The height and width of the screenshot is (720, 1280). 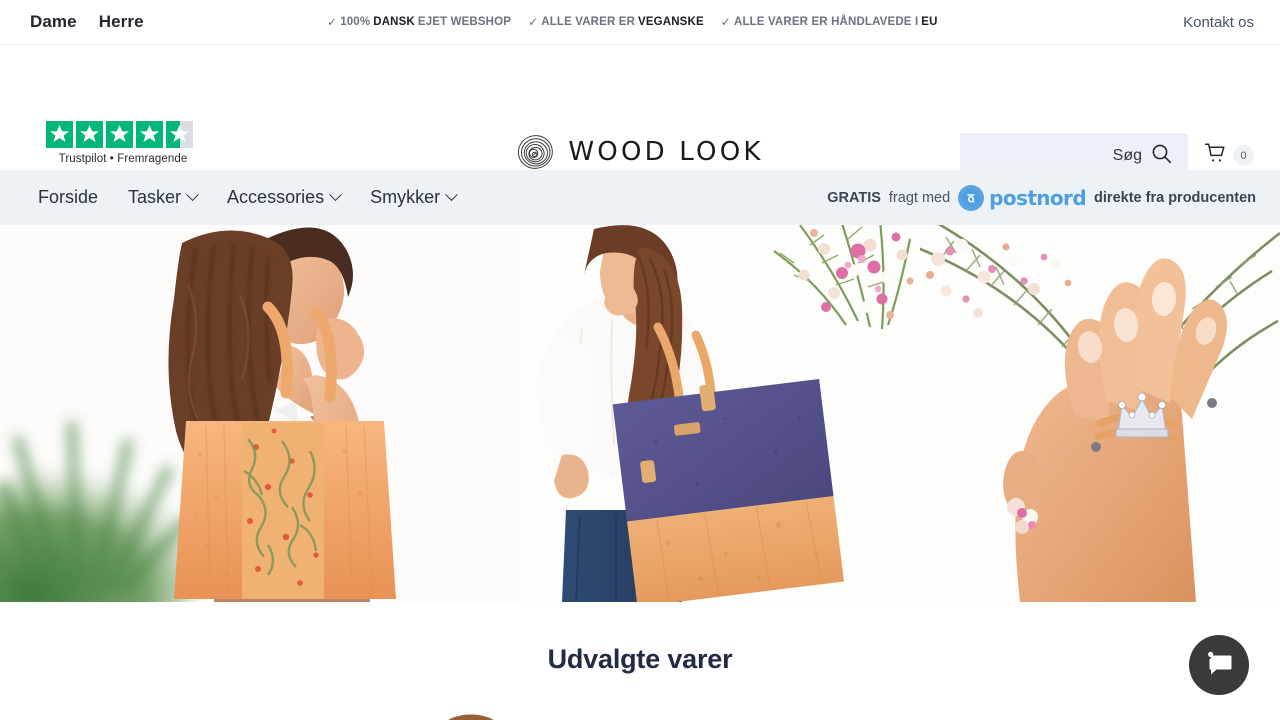 What do you see at coordinates (155, 197) in the screenshot?
I see `nav-label: Tasker` at bounding box center [155, 197].